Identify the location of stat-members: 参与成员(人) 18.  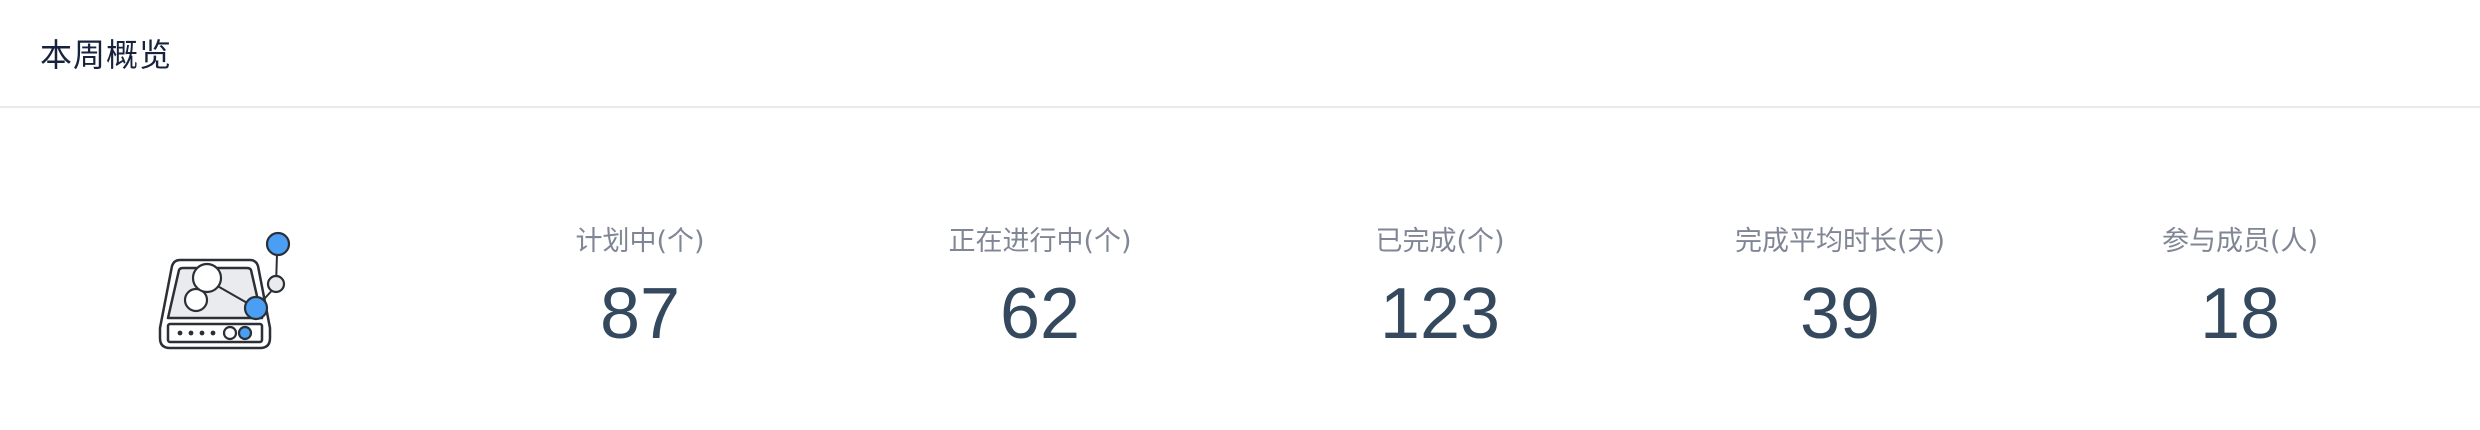
(2240, 287).